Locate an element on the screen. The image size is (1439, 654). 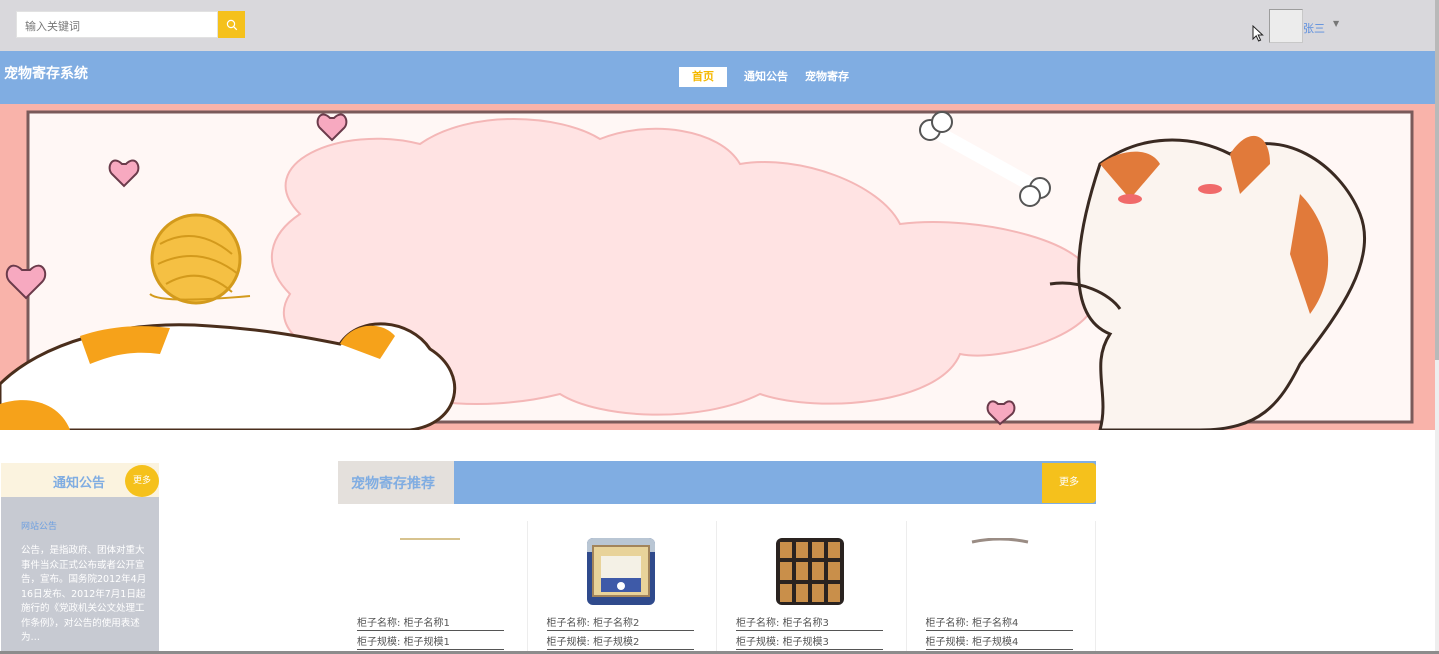
recommend-card: 柜子名称: 柜子名称2 柜子规模: 柜子规模2 is located at coordinates (622, 587).